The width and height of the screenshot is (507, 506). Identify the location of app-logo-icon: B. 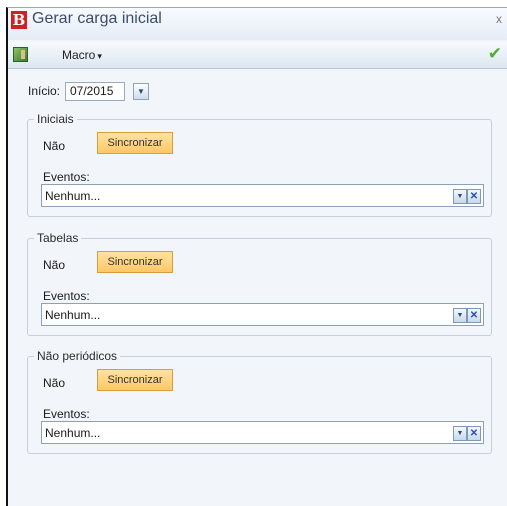
(19, 20).